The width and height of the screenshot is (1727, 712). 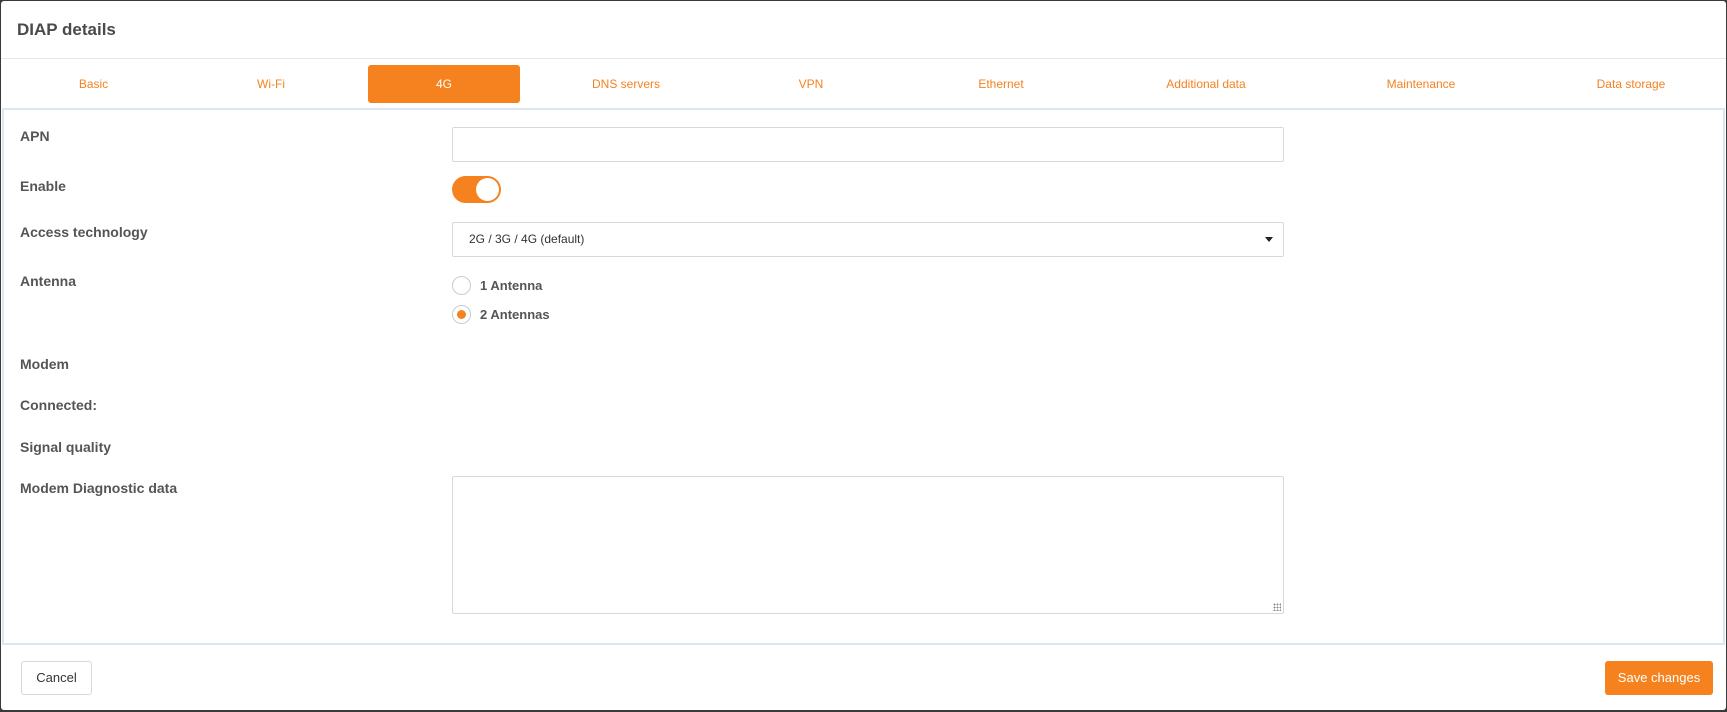 I want to click on tab-maintenance: Maintenance, so click(x=1421, y=84).